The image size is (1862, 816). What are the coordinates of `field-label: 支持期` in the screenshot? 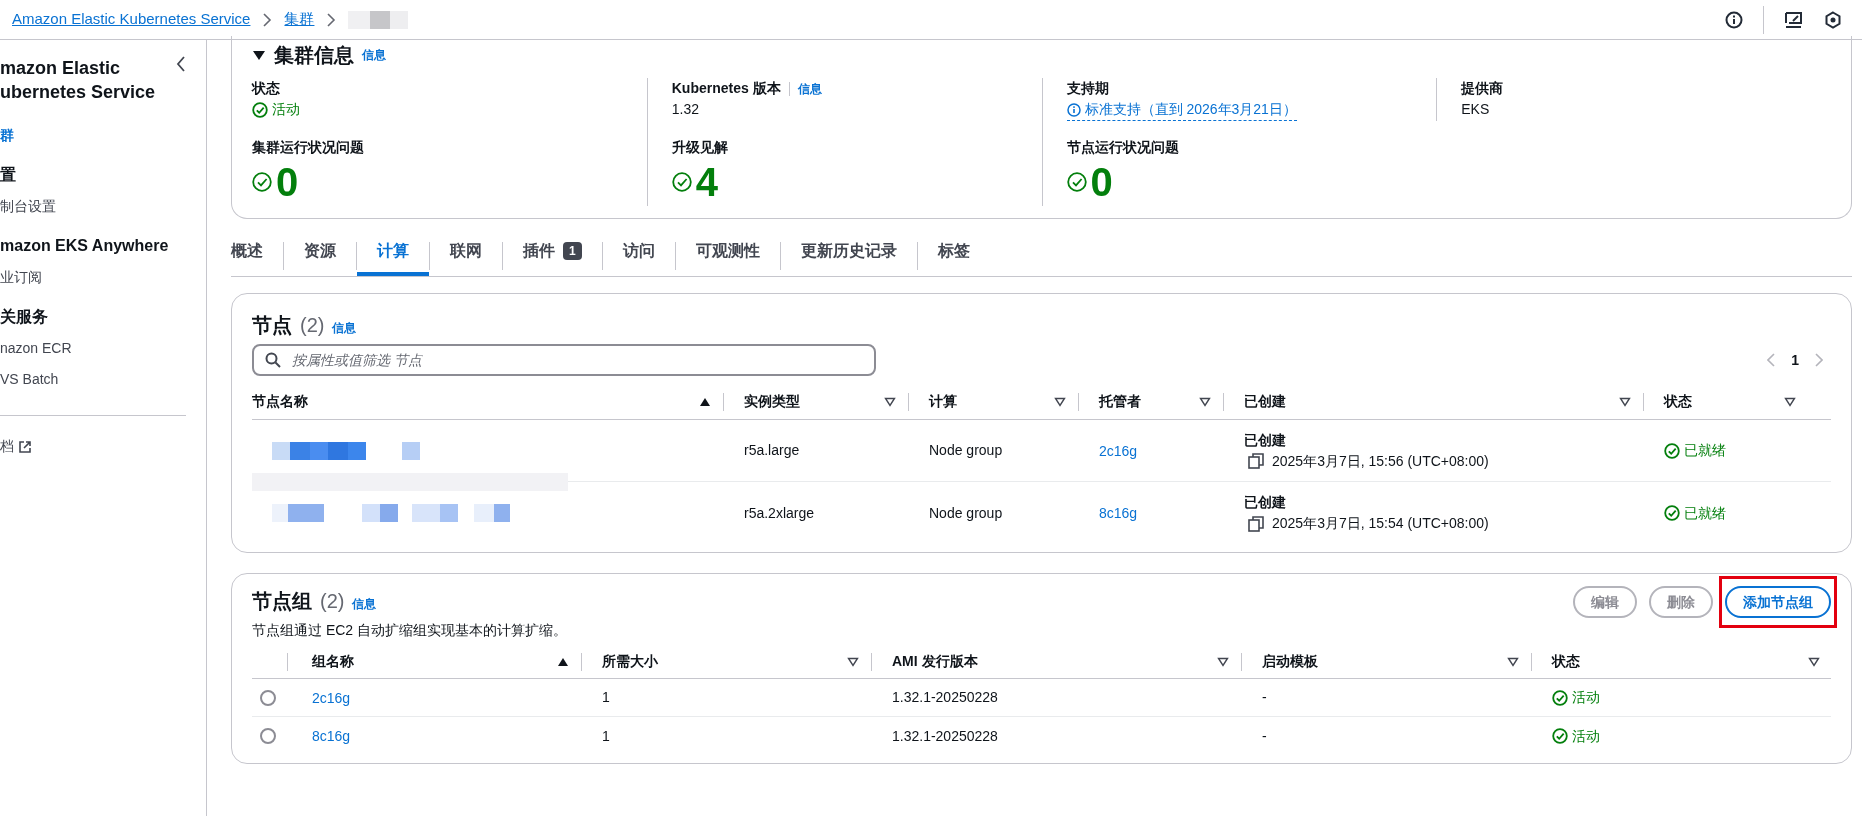 It's located at (1087, 88).